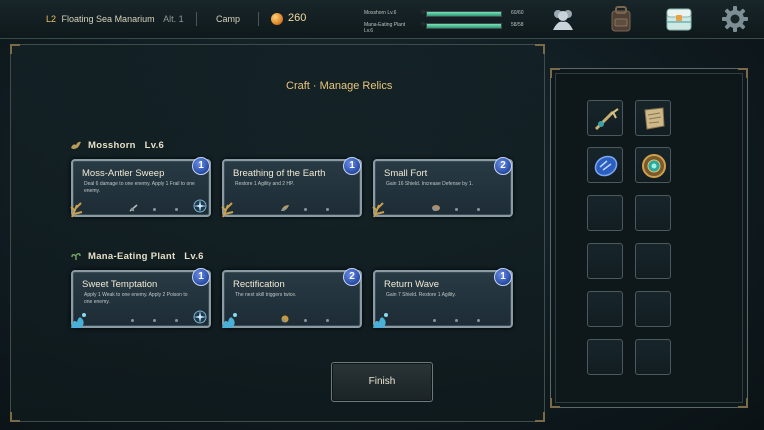  What do you see at coordinates (429, 184) in the screenshot?
I see `skill-description: Gain 16 Shield. Increase Defense by 1.` at bounding box center [429, 184].